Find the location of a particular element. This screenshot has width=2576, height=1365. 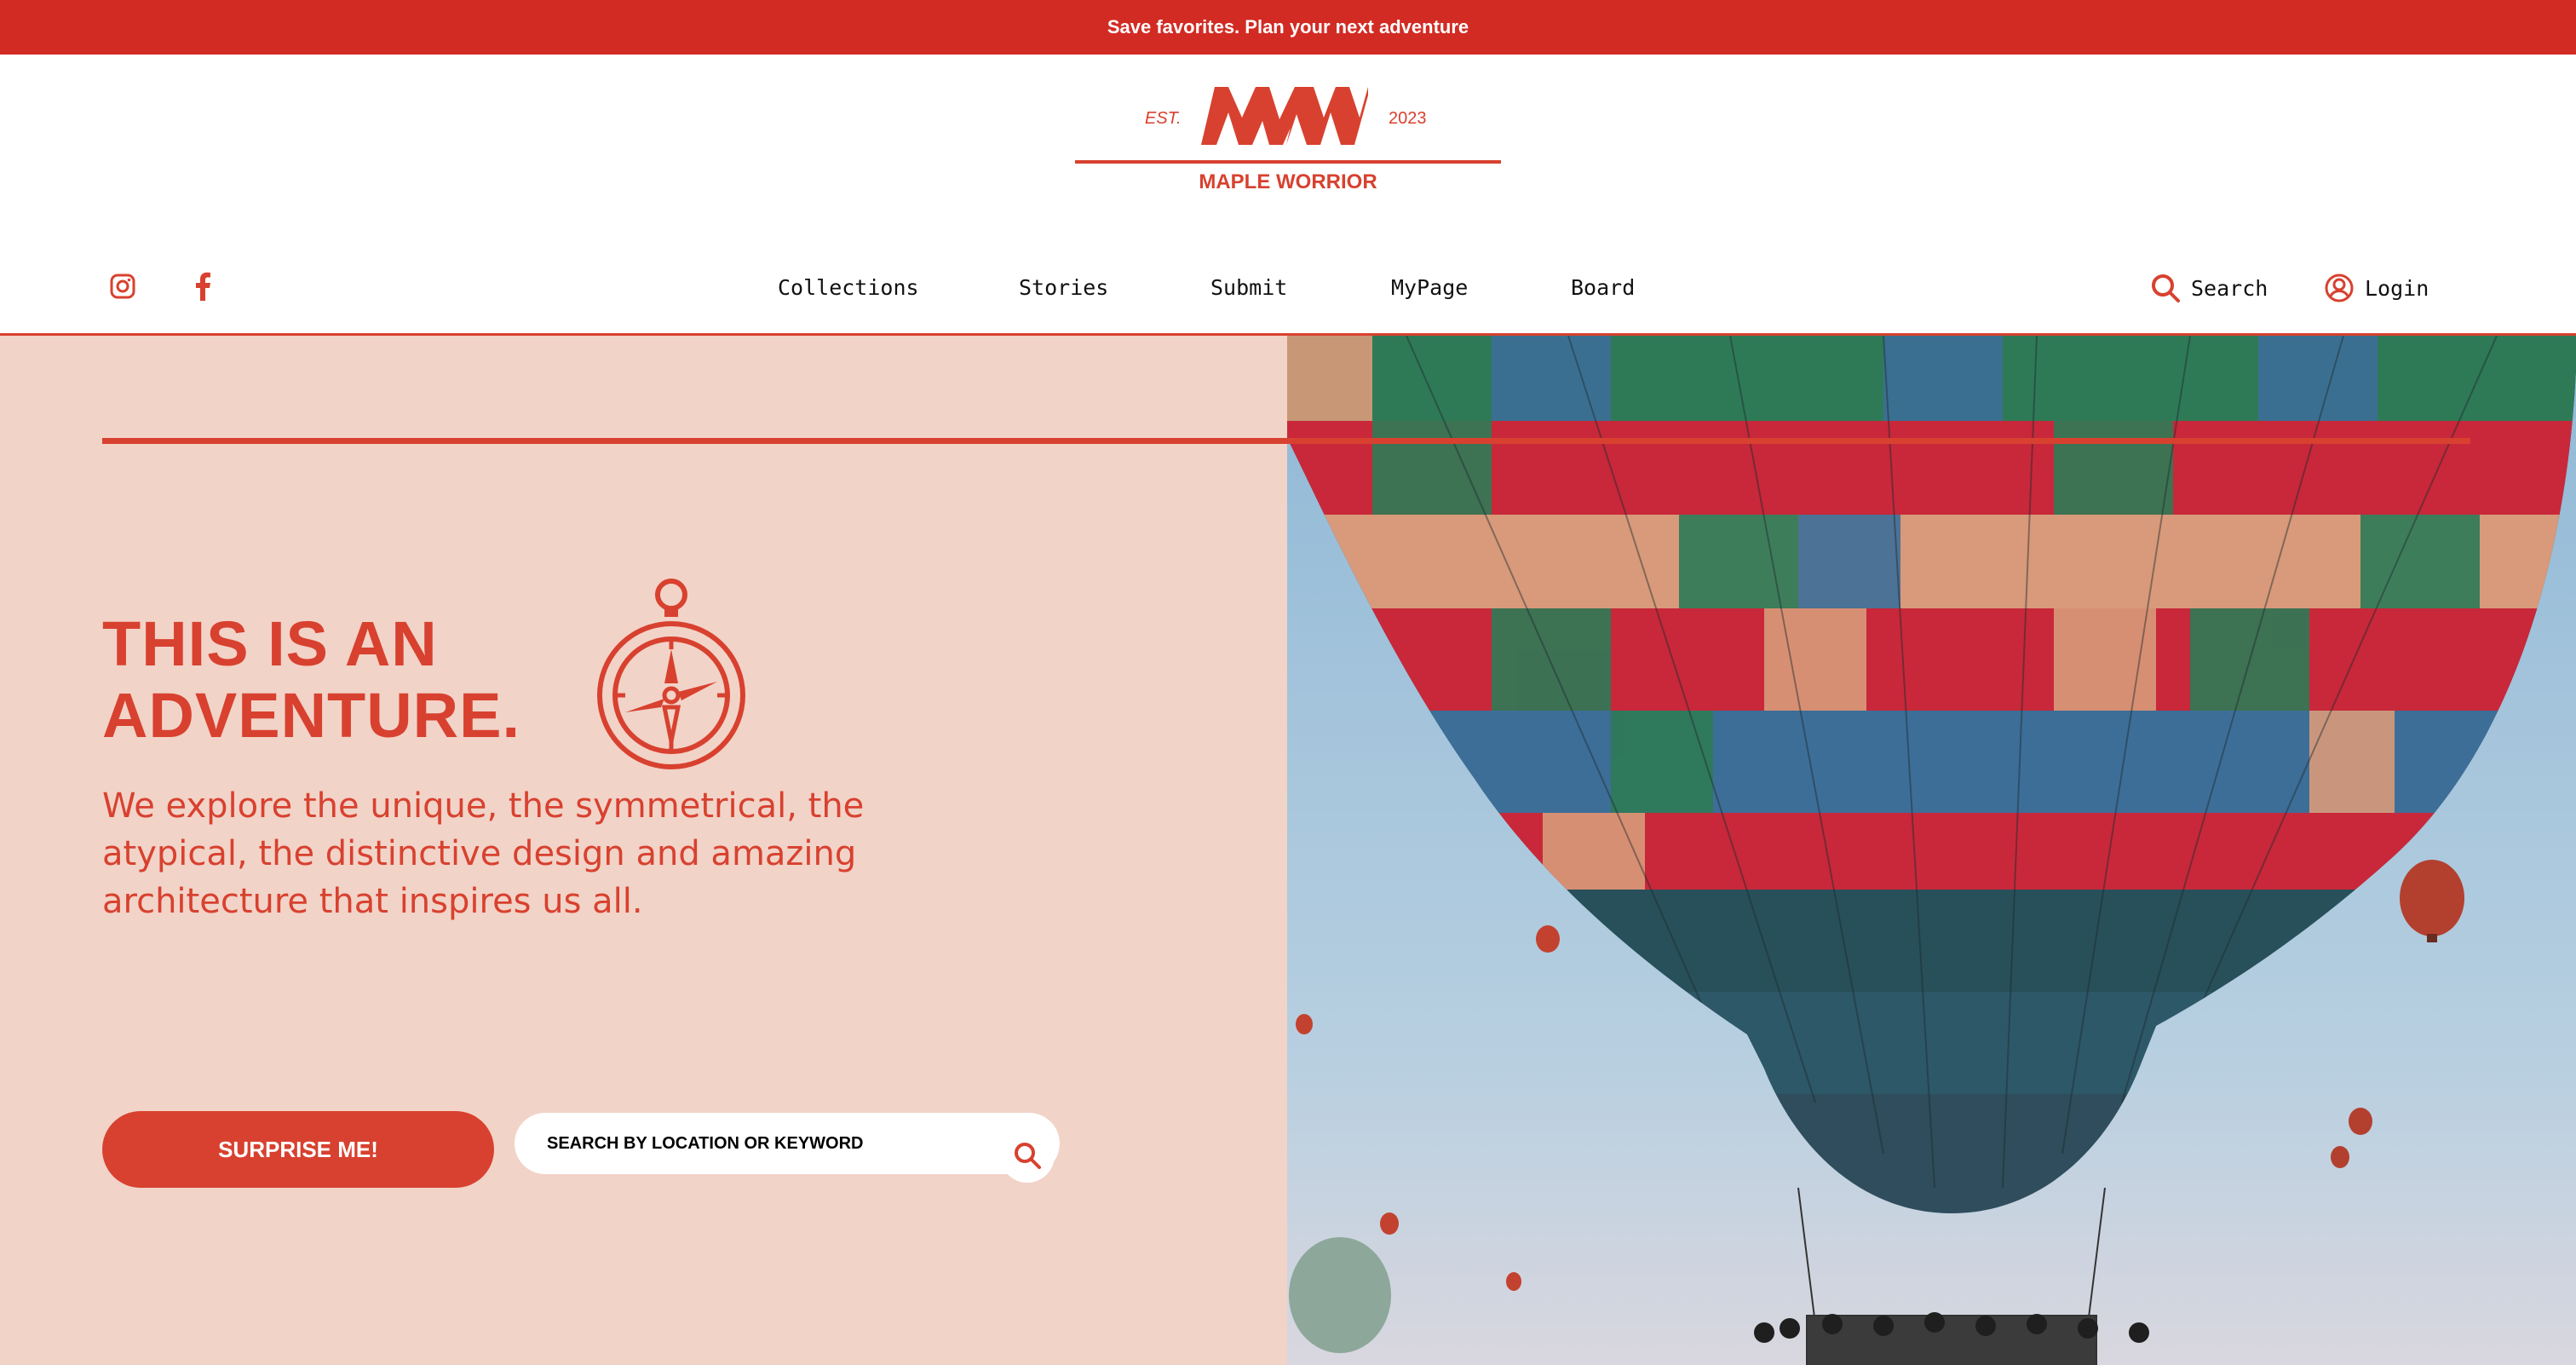

nav-board: Board is located at coordinates (1603, 288).